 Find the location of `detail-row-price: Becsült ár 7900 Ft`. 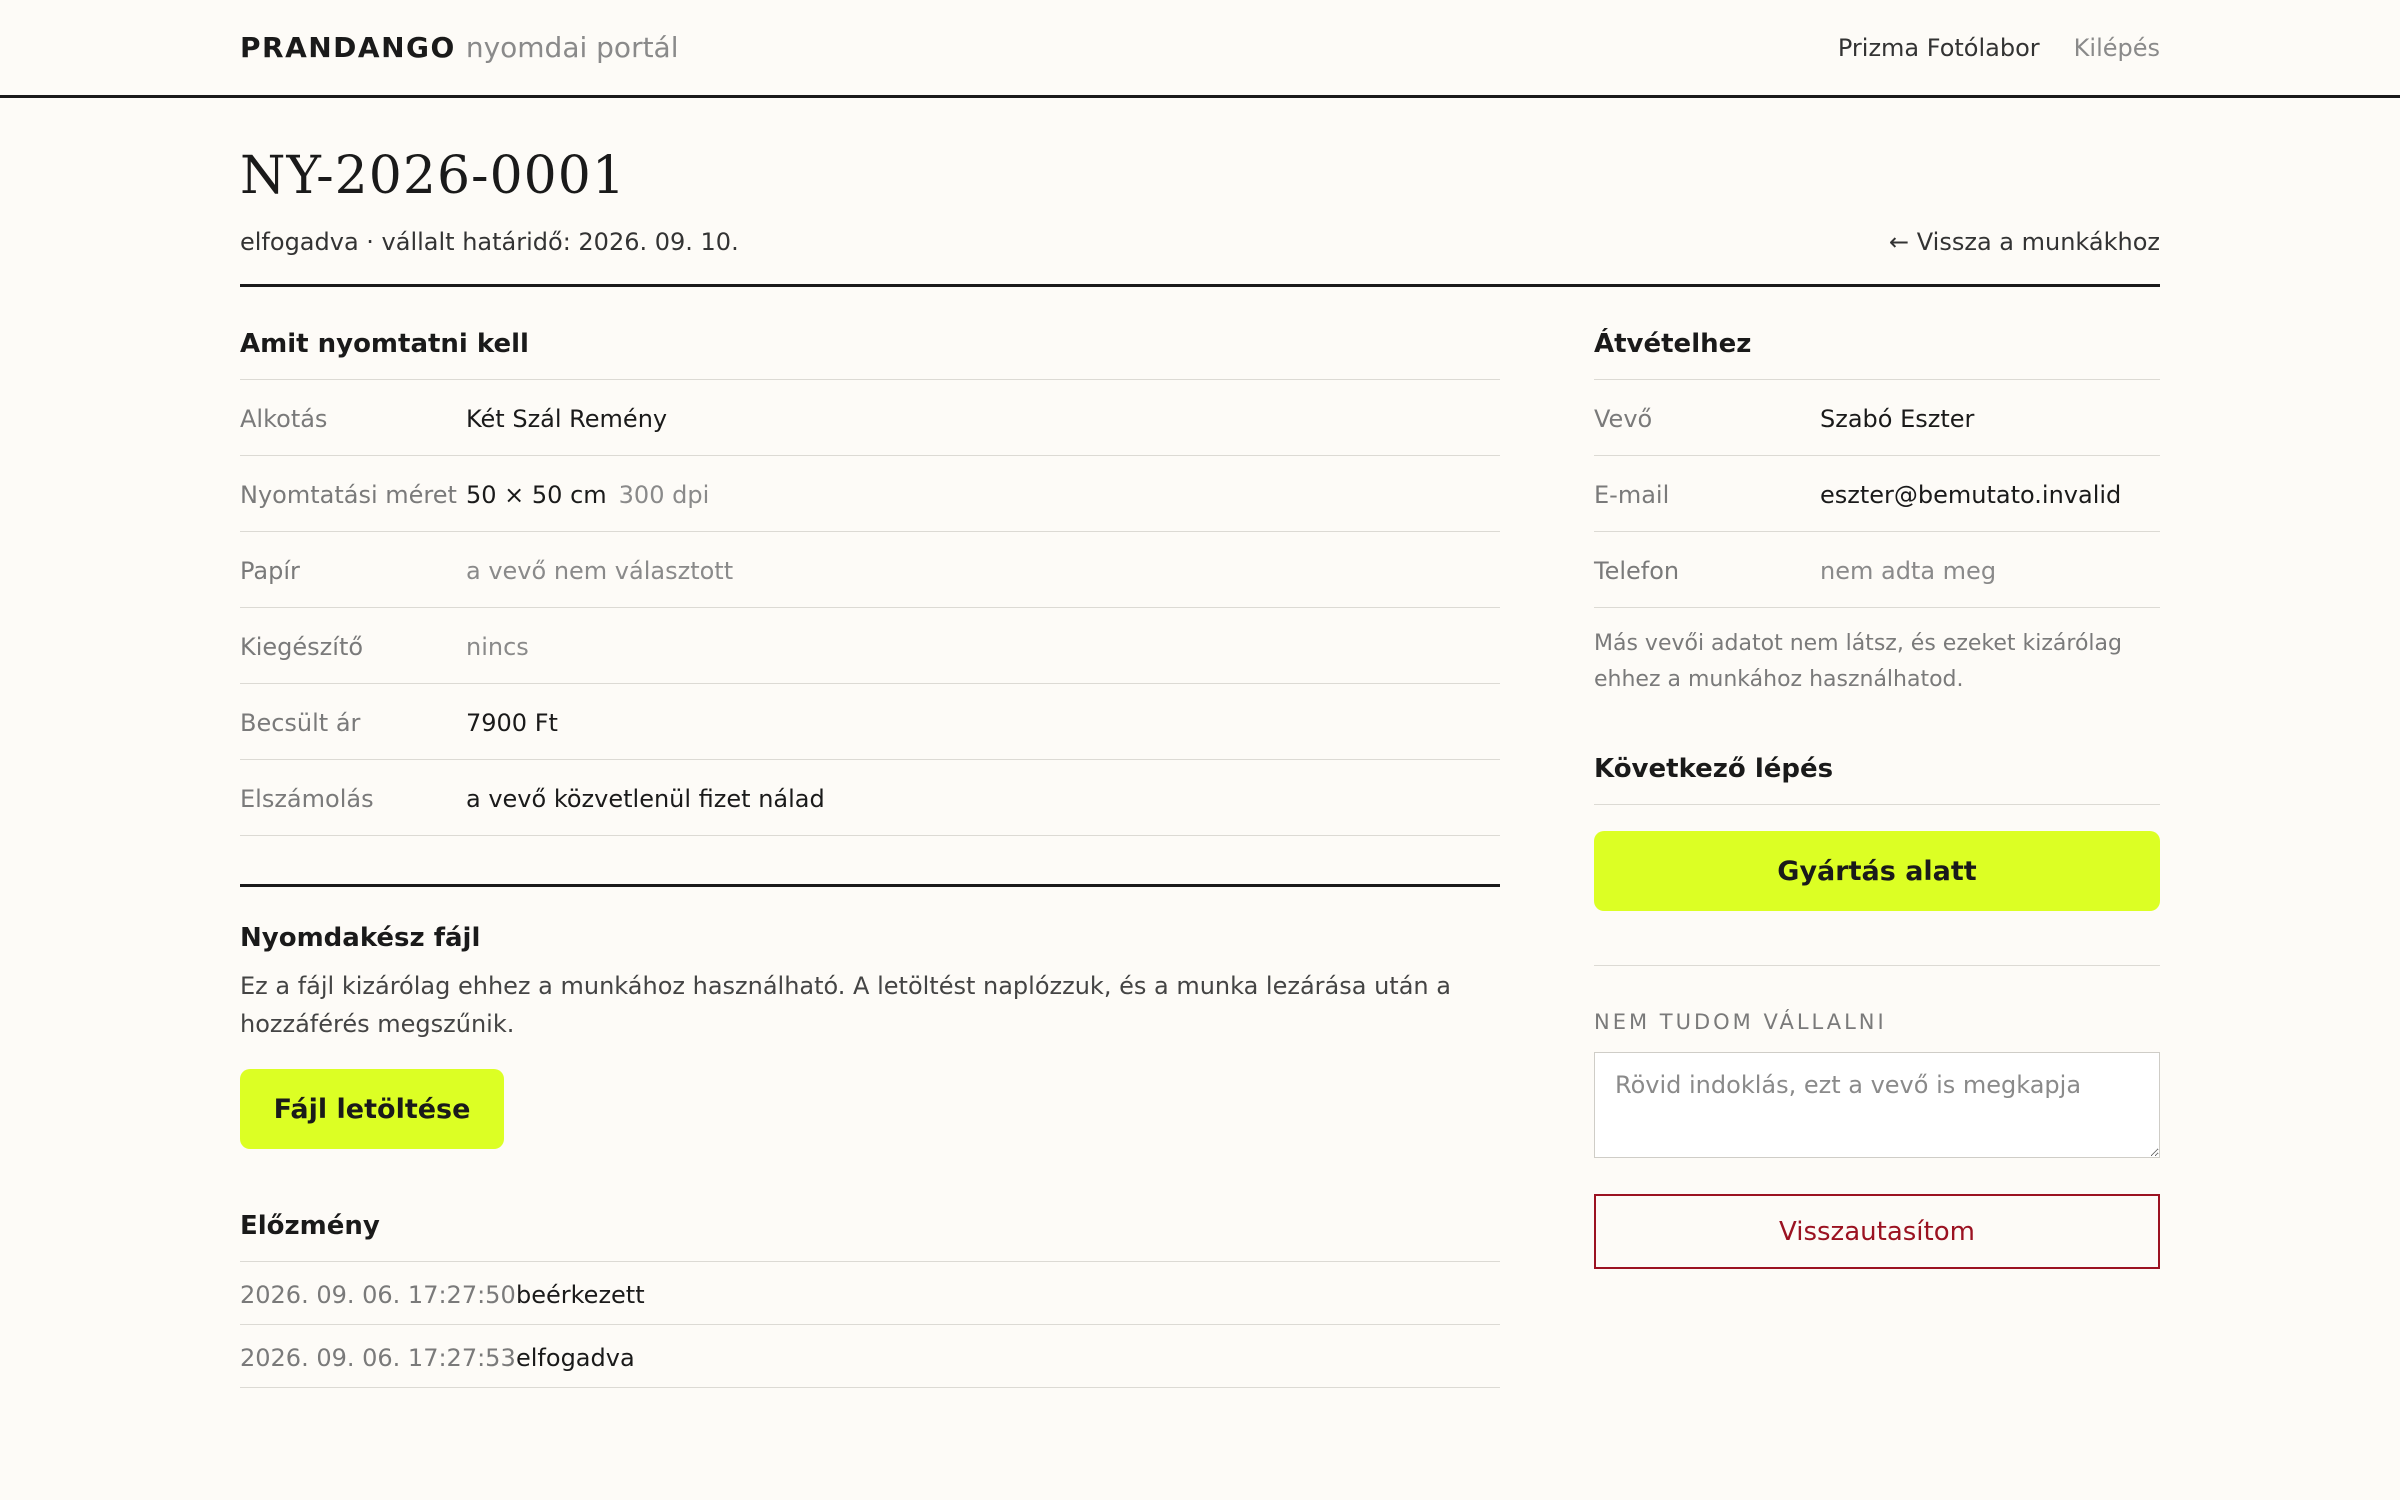

detail-row-price: Becsült ár 7900 Ft is located at coordinates (870, 722).